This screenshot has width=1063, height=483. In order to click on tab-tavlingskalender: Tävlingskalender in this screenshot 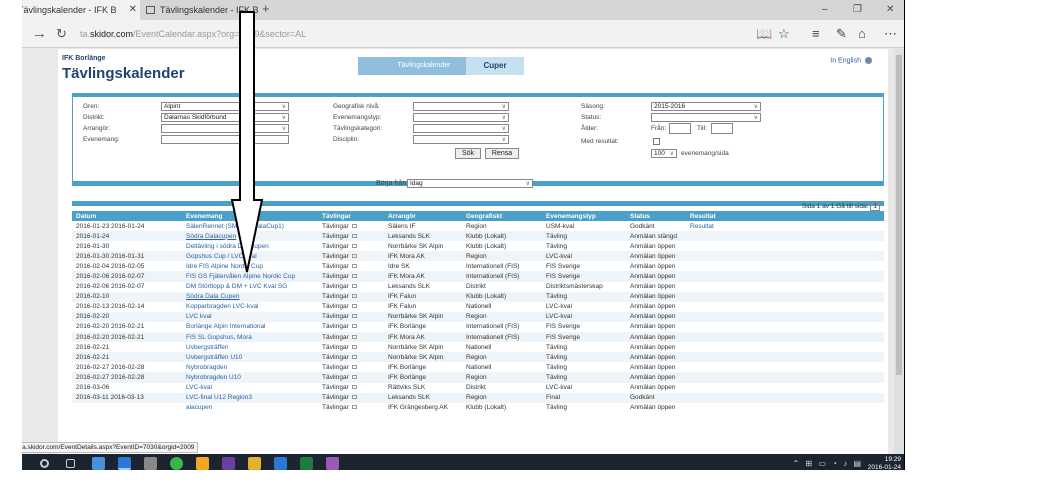, I will do `click(414, 66)`.